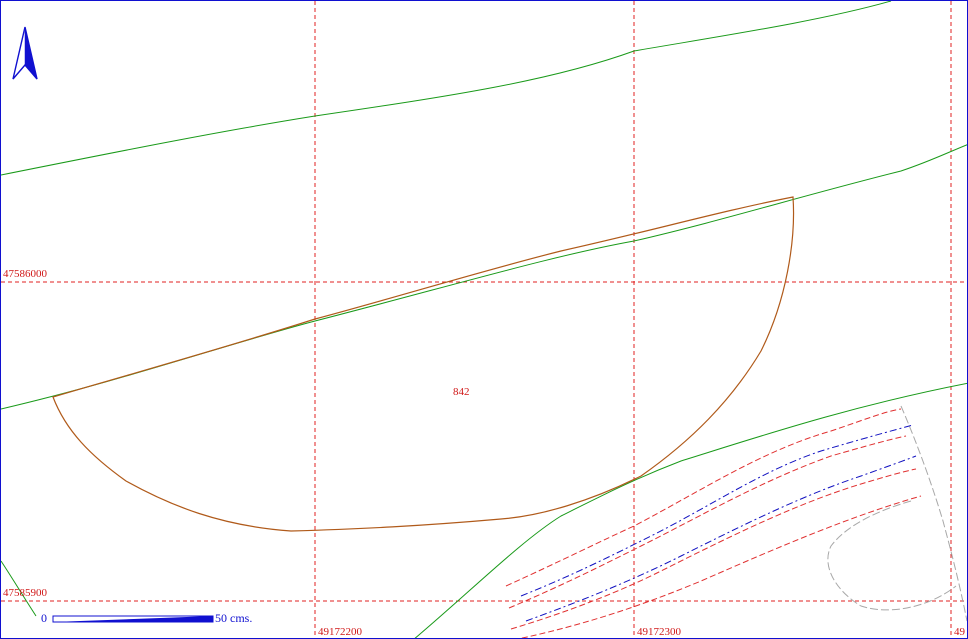 The image size is (968, 639). I want to click on northing-label: 47585900, so click(25, 593).